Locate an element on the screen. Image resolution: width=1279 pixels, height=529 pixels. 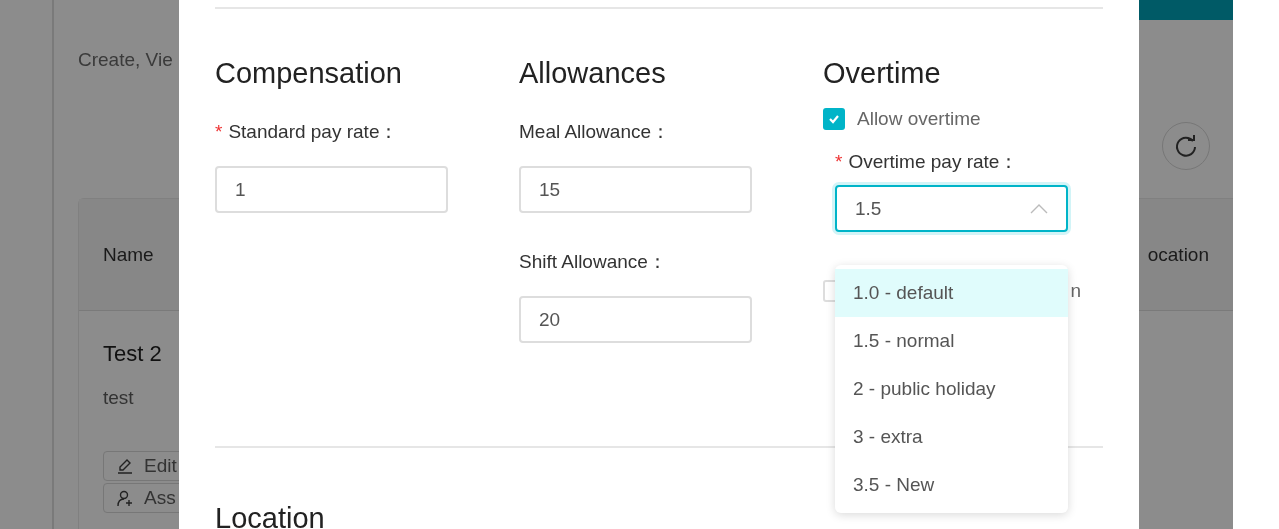
checkbox-label: n is located at coordinates (1075, 291).